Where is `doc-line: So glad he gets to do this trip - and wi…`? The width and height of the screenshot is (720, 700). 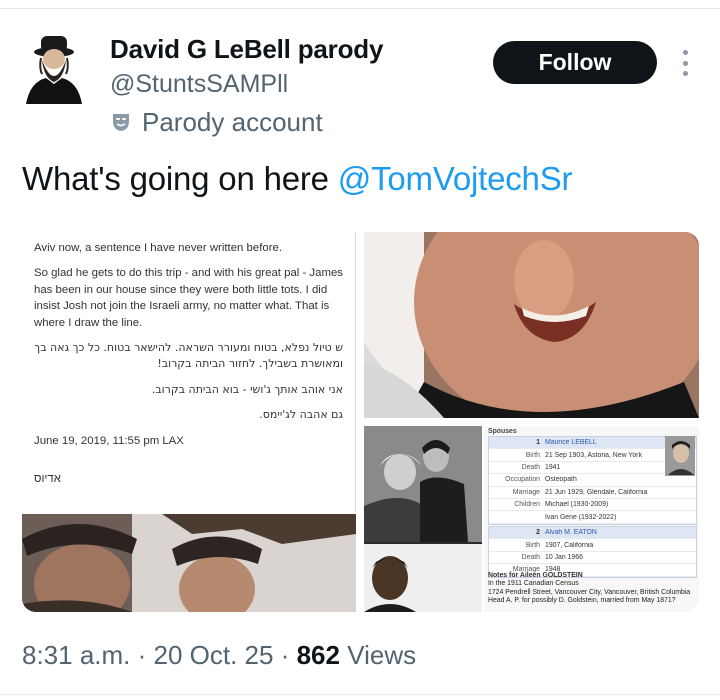 doc-line: So glad he gets to do this trip - and wi… is located at coordinates (188, 298).